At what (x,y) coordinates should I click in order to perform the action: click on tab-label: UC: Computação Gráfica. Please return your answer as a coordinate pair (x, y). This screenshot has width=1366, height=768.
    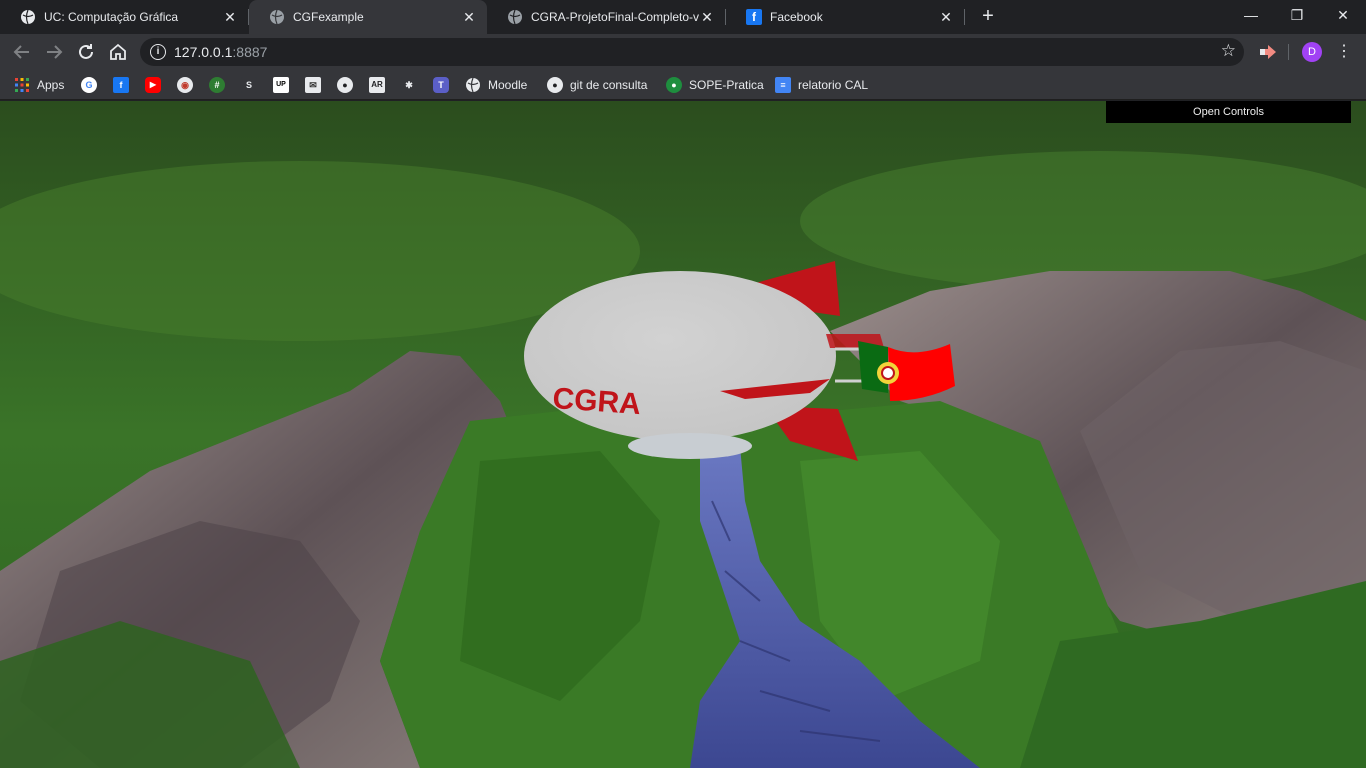
    Looking at the image, I should click on (111, 17).